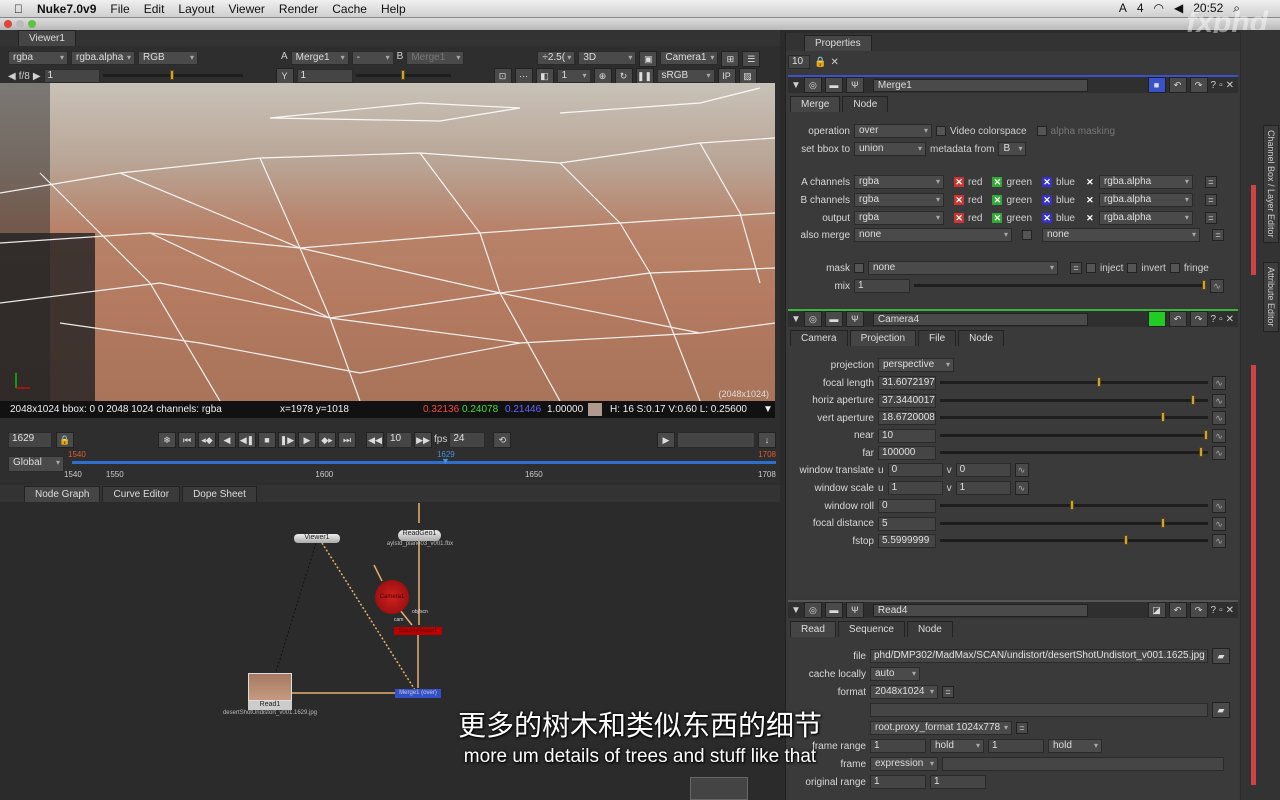  Describe the element at coordinates (418, 693) in the screenshot. I see `node-merge1: Merge1 (over)` at that location.